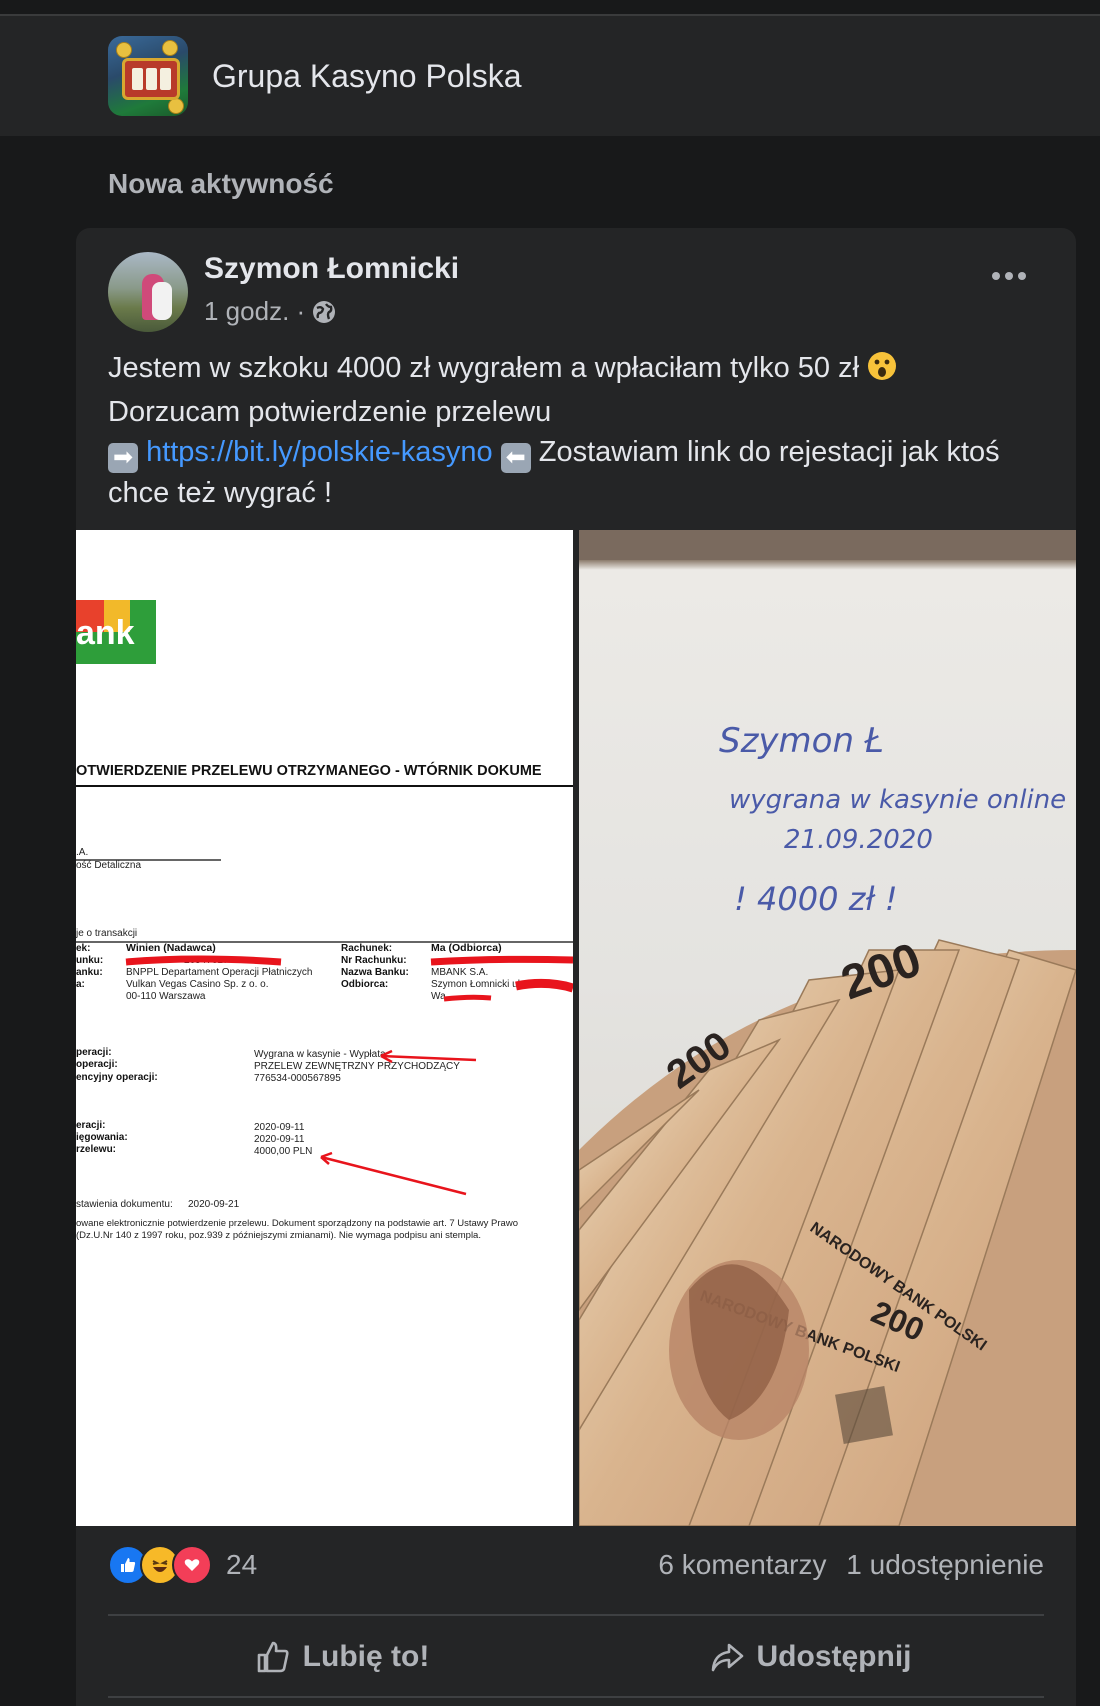 This screenshot has height=1706, width=1100. I want to click on svg-text: 776534-000567895, so click(297, 1078).